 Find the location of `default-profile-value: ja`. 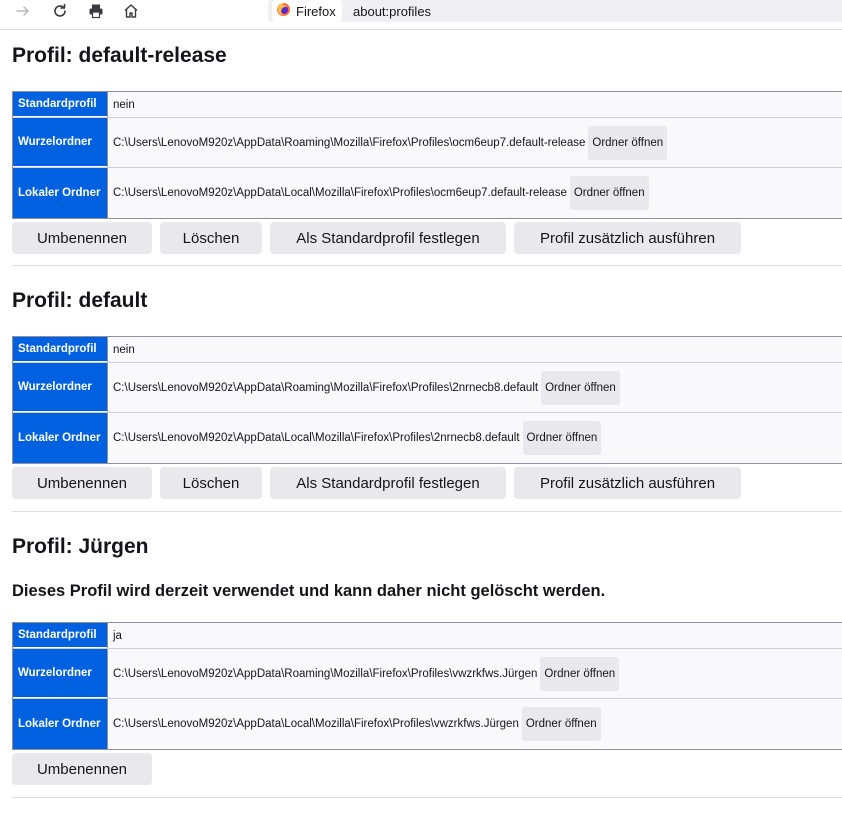

default-profile-value: ja is located at coordinates (474, 635).